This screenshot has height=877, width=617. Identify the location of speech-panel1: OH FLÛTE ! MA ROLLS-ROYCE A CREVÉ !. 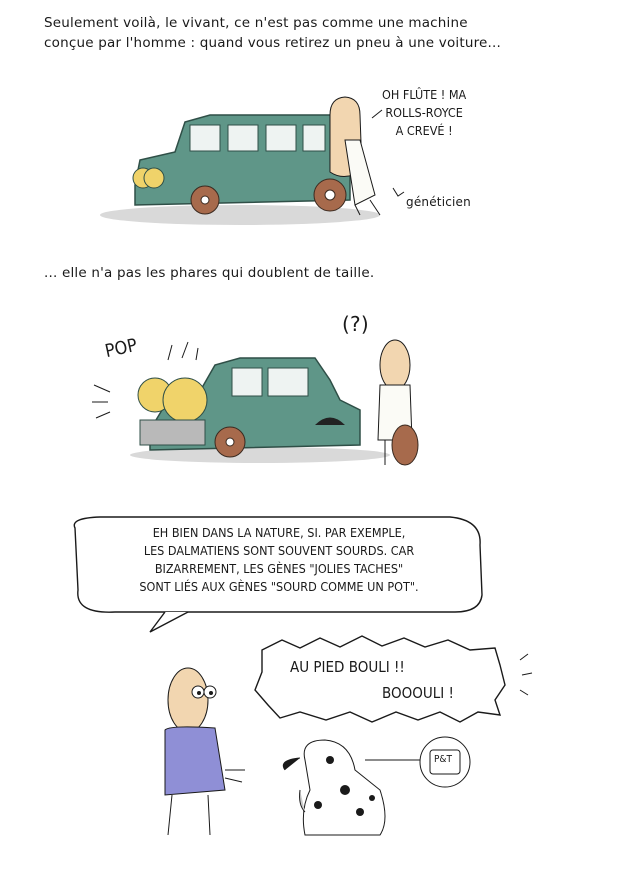
(424, 113).